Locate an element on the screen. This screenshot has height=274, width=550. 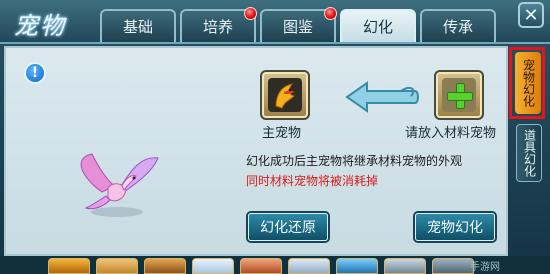
side-tab-pet-transform: 宠物幻化 is located at coordinates (528, 83).